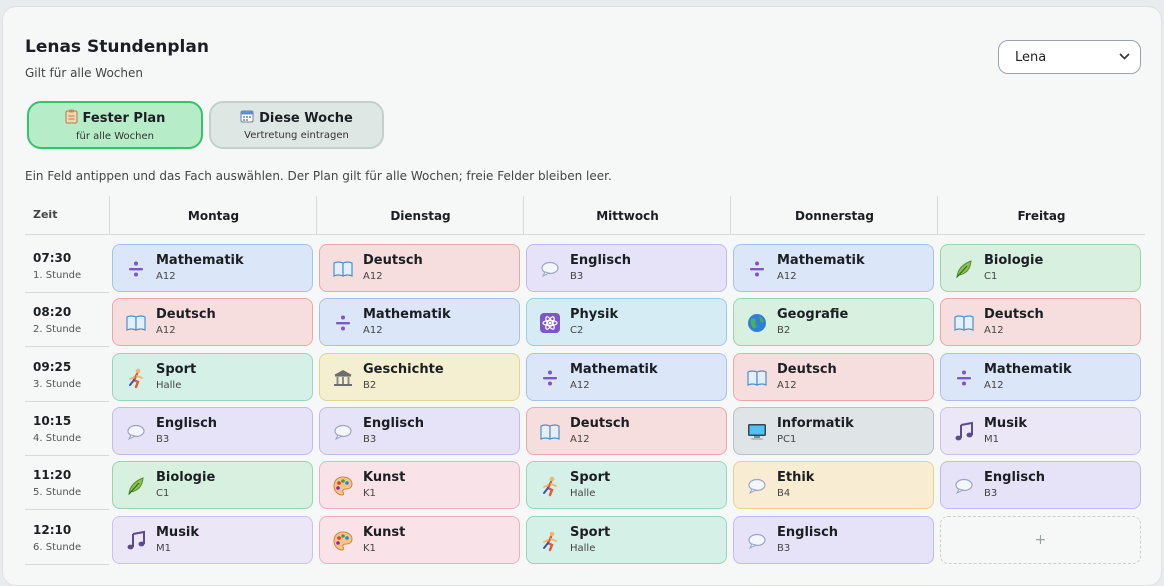 The height and width of the screenshot is (586, 1164). I want to click on lesson-room: K1, so click(369, 494).